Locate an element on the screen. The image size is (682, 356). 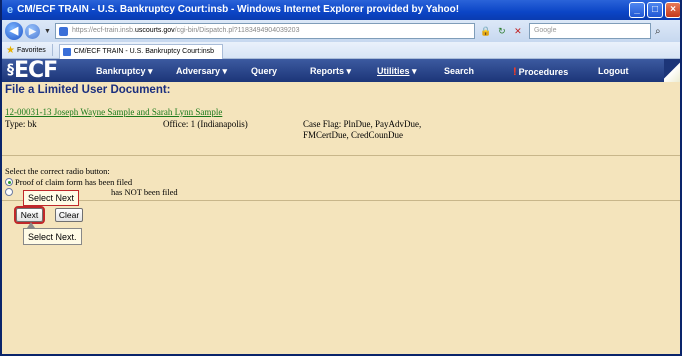
menu-query: Query is located at coordinates (264, 71).